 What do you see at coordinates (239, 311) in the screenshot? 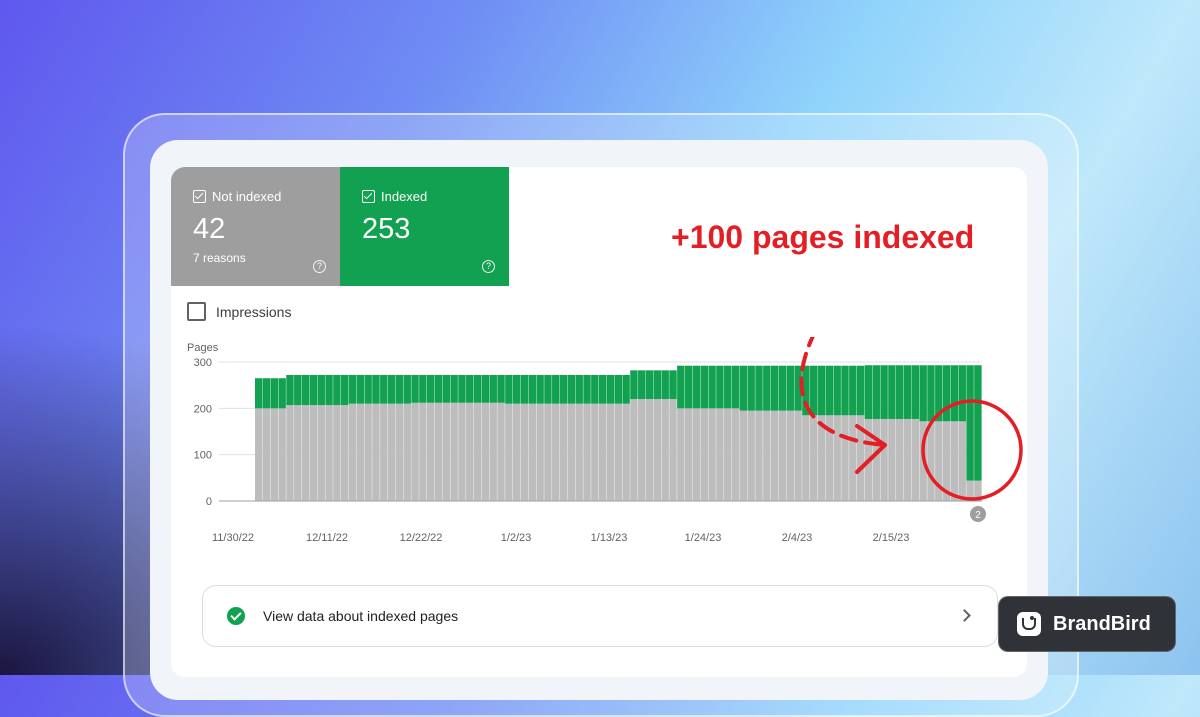
I see `impressions-toggle: Impressions` at bounding box center [239, 311].